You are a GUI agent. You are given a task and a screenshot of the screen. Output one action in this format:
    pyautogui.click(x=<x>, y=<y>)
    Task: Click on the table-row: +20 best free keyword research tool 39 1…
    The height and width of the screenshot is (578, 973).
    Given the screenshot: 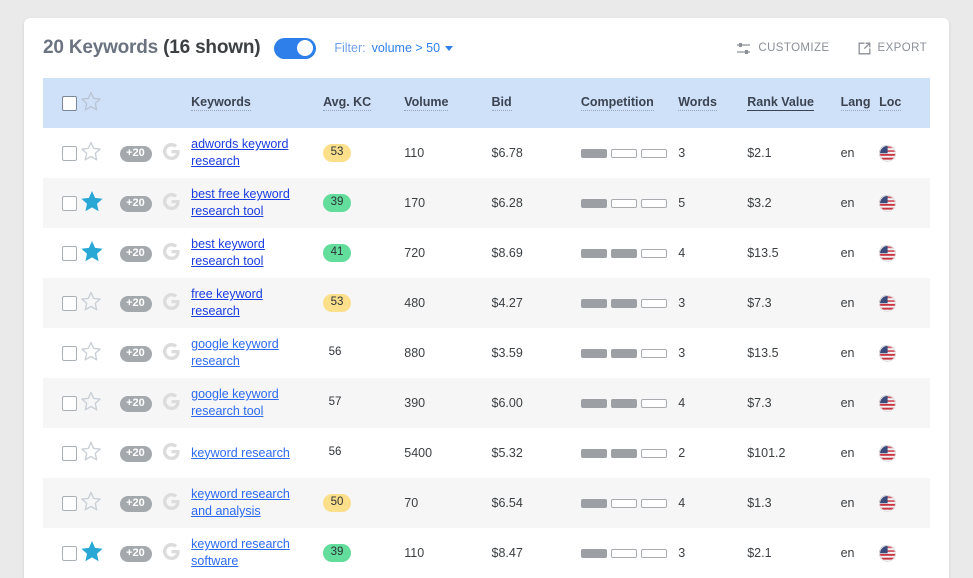 What is the action you would take?
    pyautogui.click(x=486, y=203)
    